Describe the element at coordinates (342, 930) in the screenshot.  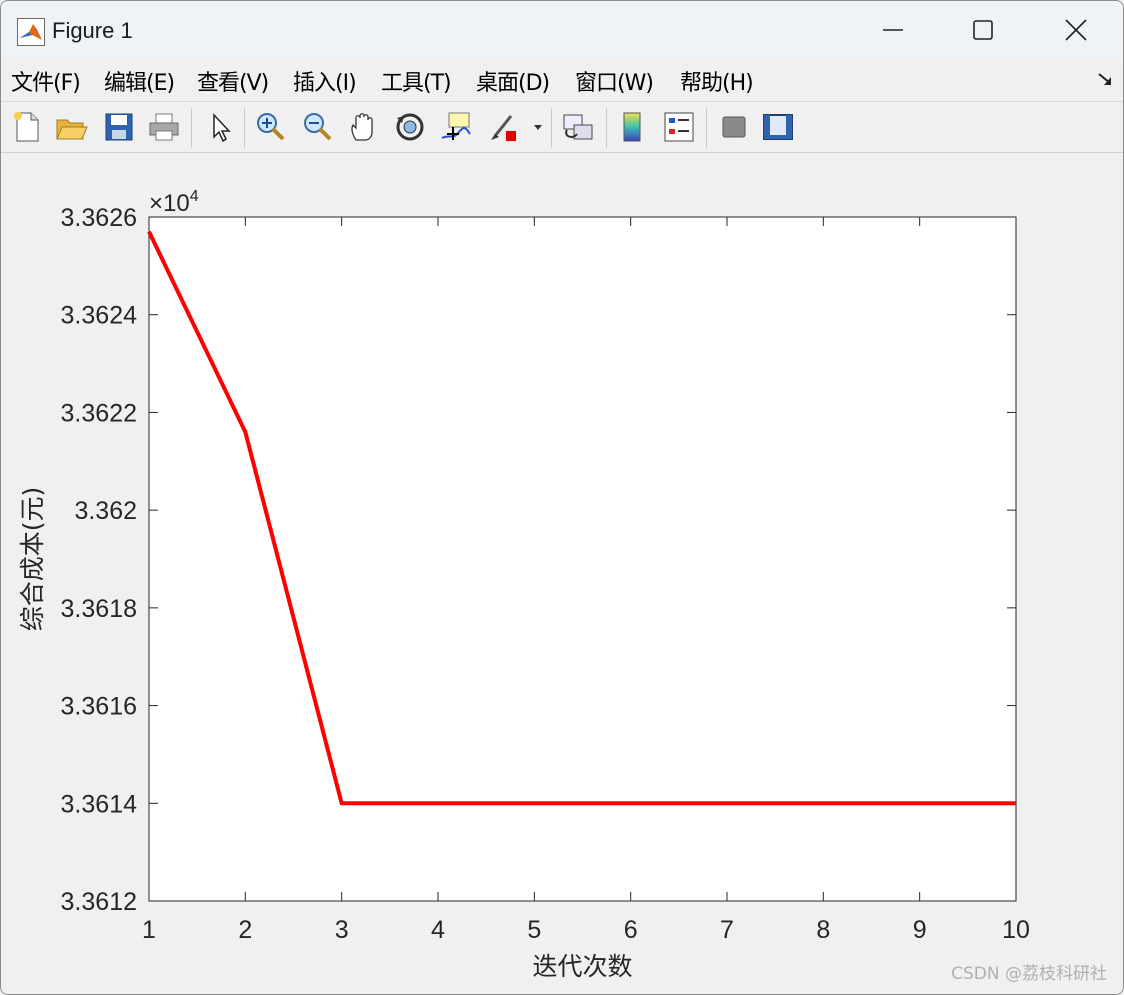
I see `x-tick-label: 3` at that location.